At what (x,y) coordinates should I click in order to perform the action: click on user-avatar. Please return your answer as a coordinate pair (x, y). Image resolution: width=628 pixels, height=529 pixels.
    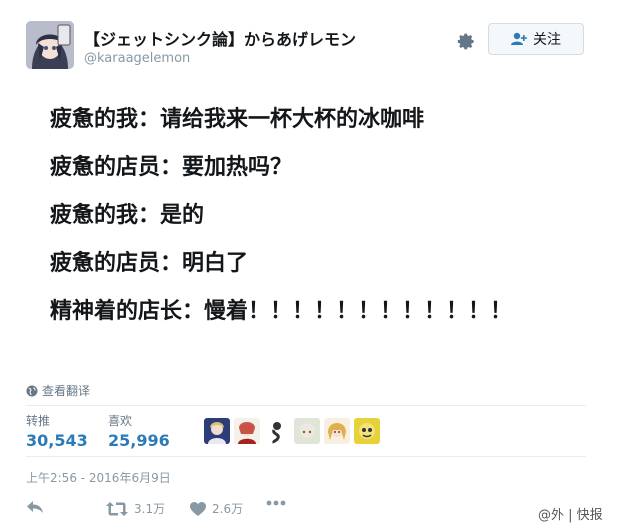
    Looking at the image, I should click on (50, 45).